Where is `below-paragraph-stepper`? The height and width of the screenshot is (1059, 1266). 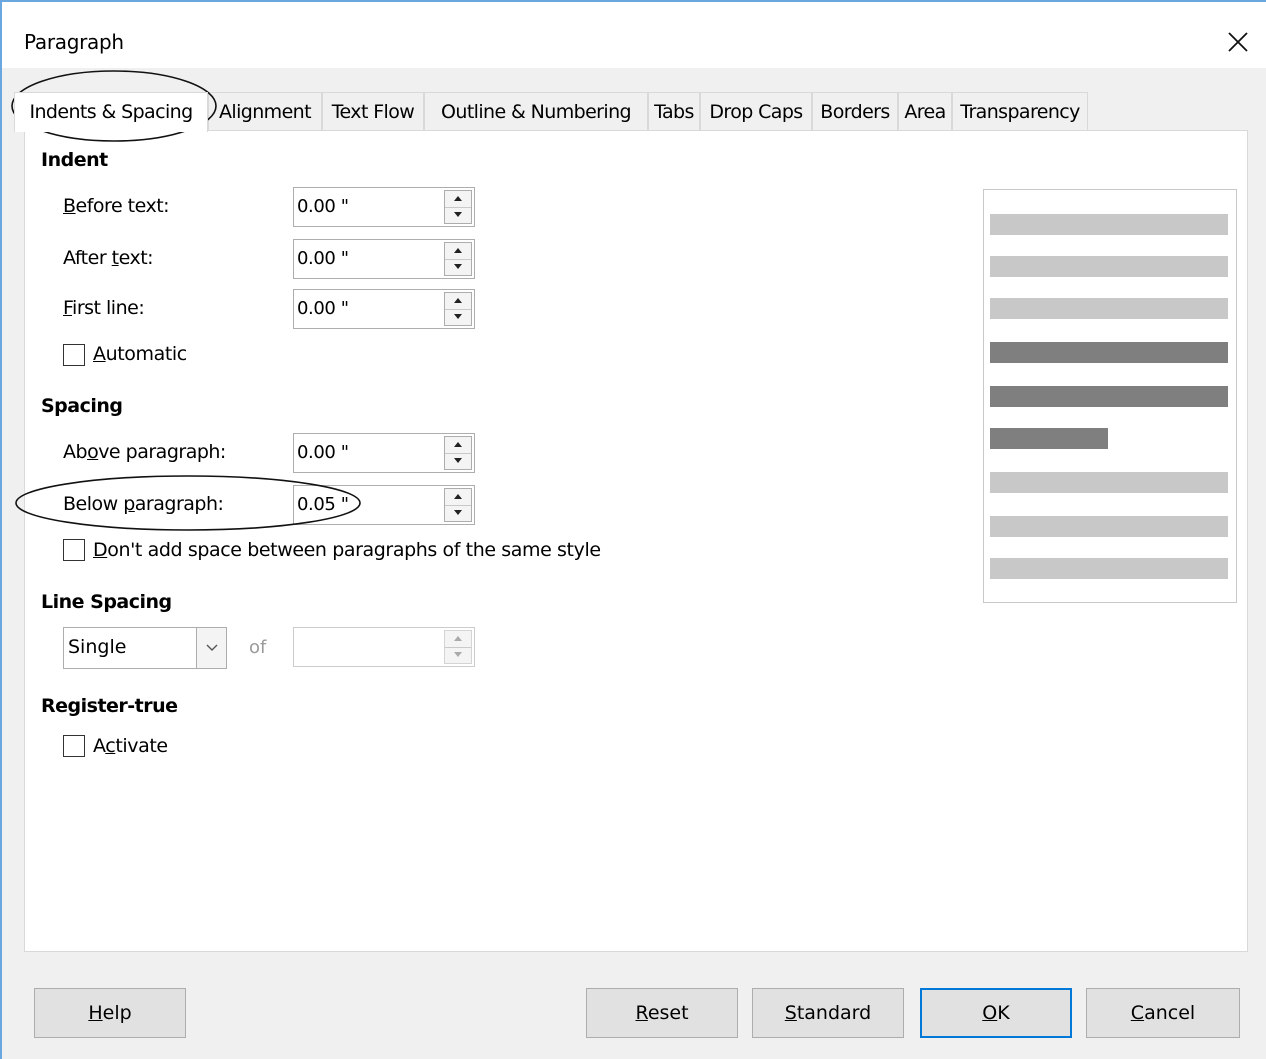 below-paragraph-stepper is located at coordinates (458, 505).